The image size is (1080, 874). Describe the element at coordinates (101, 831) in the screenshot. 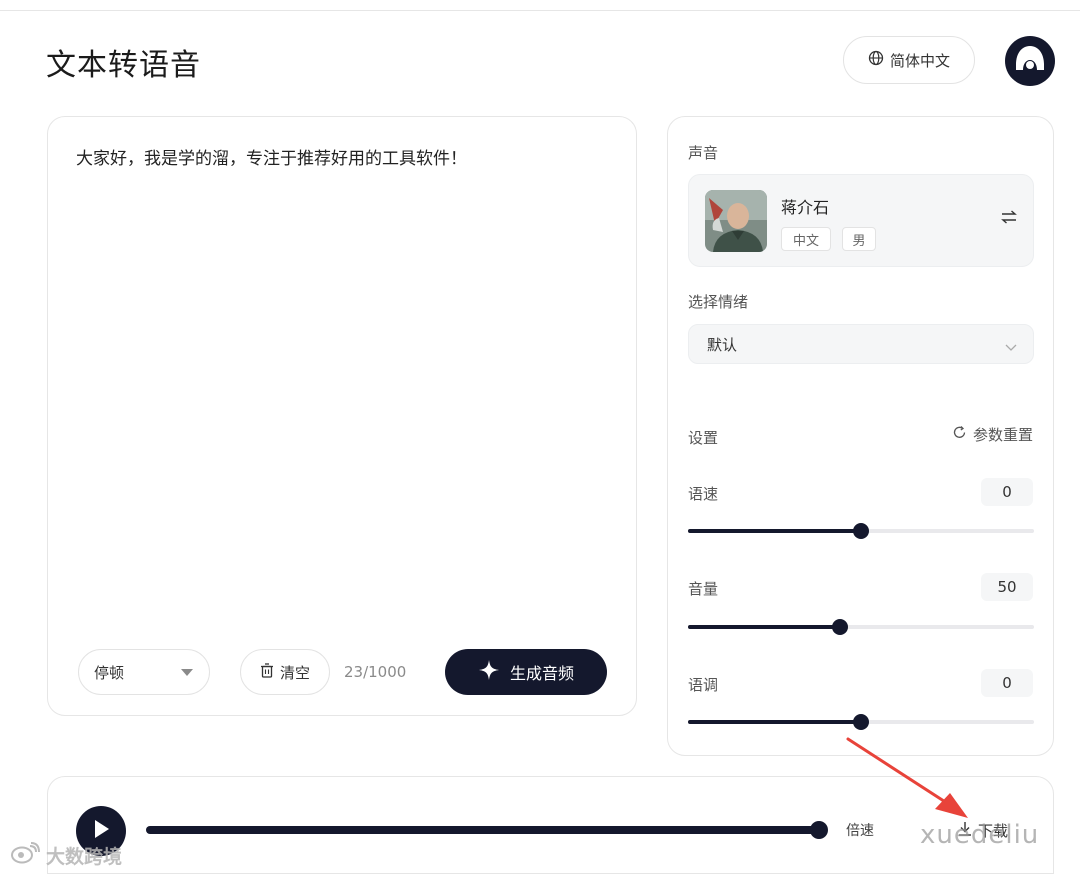

I see `play-icon` at that location.